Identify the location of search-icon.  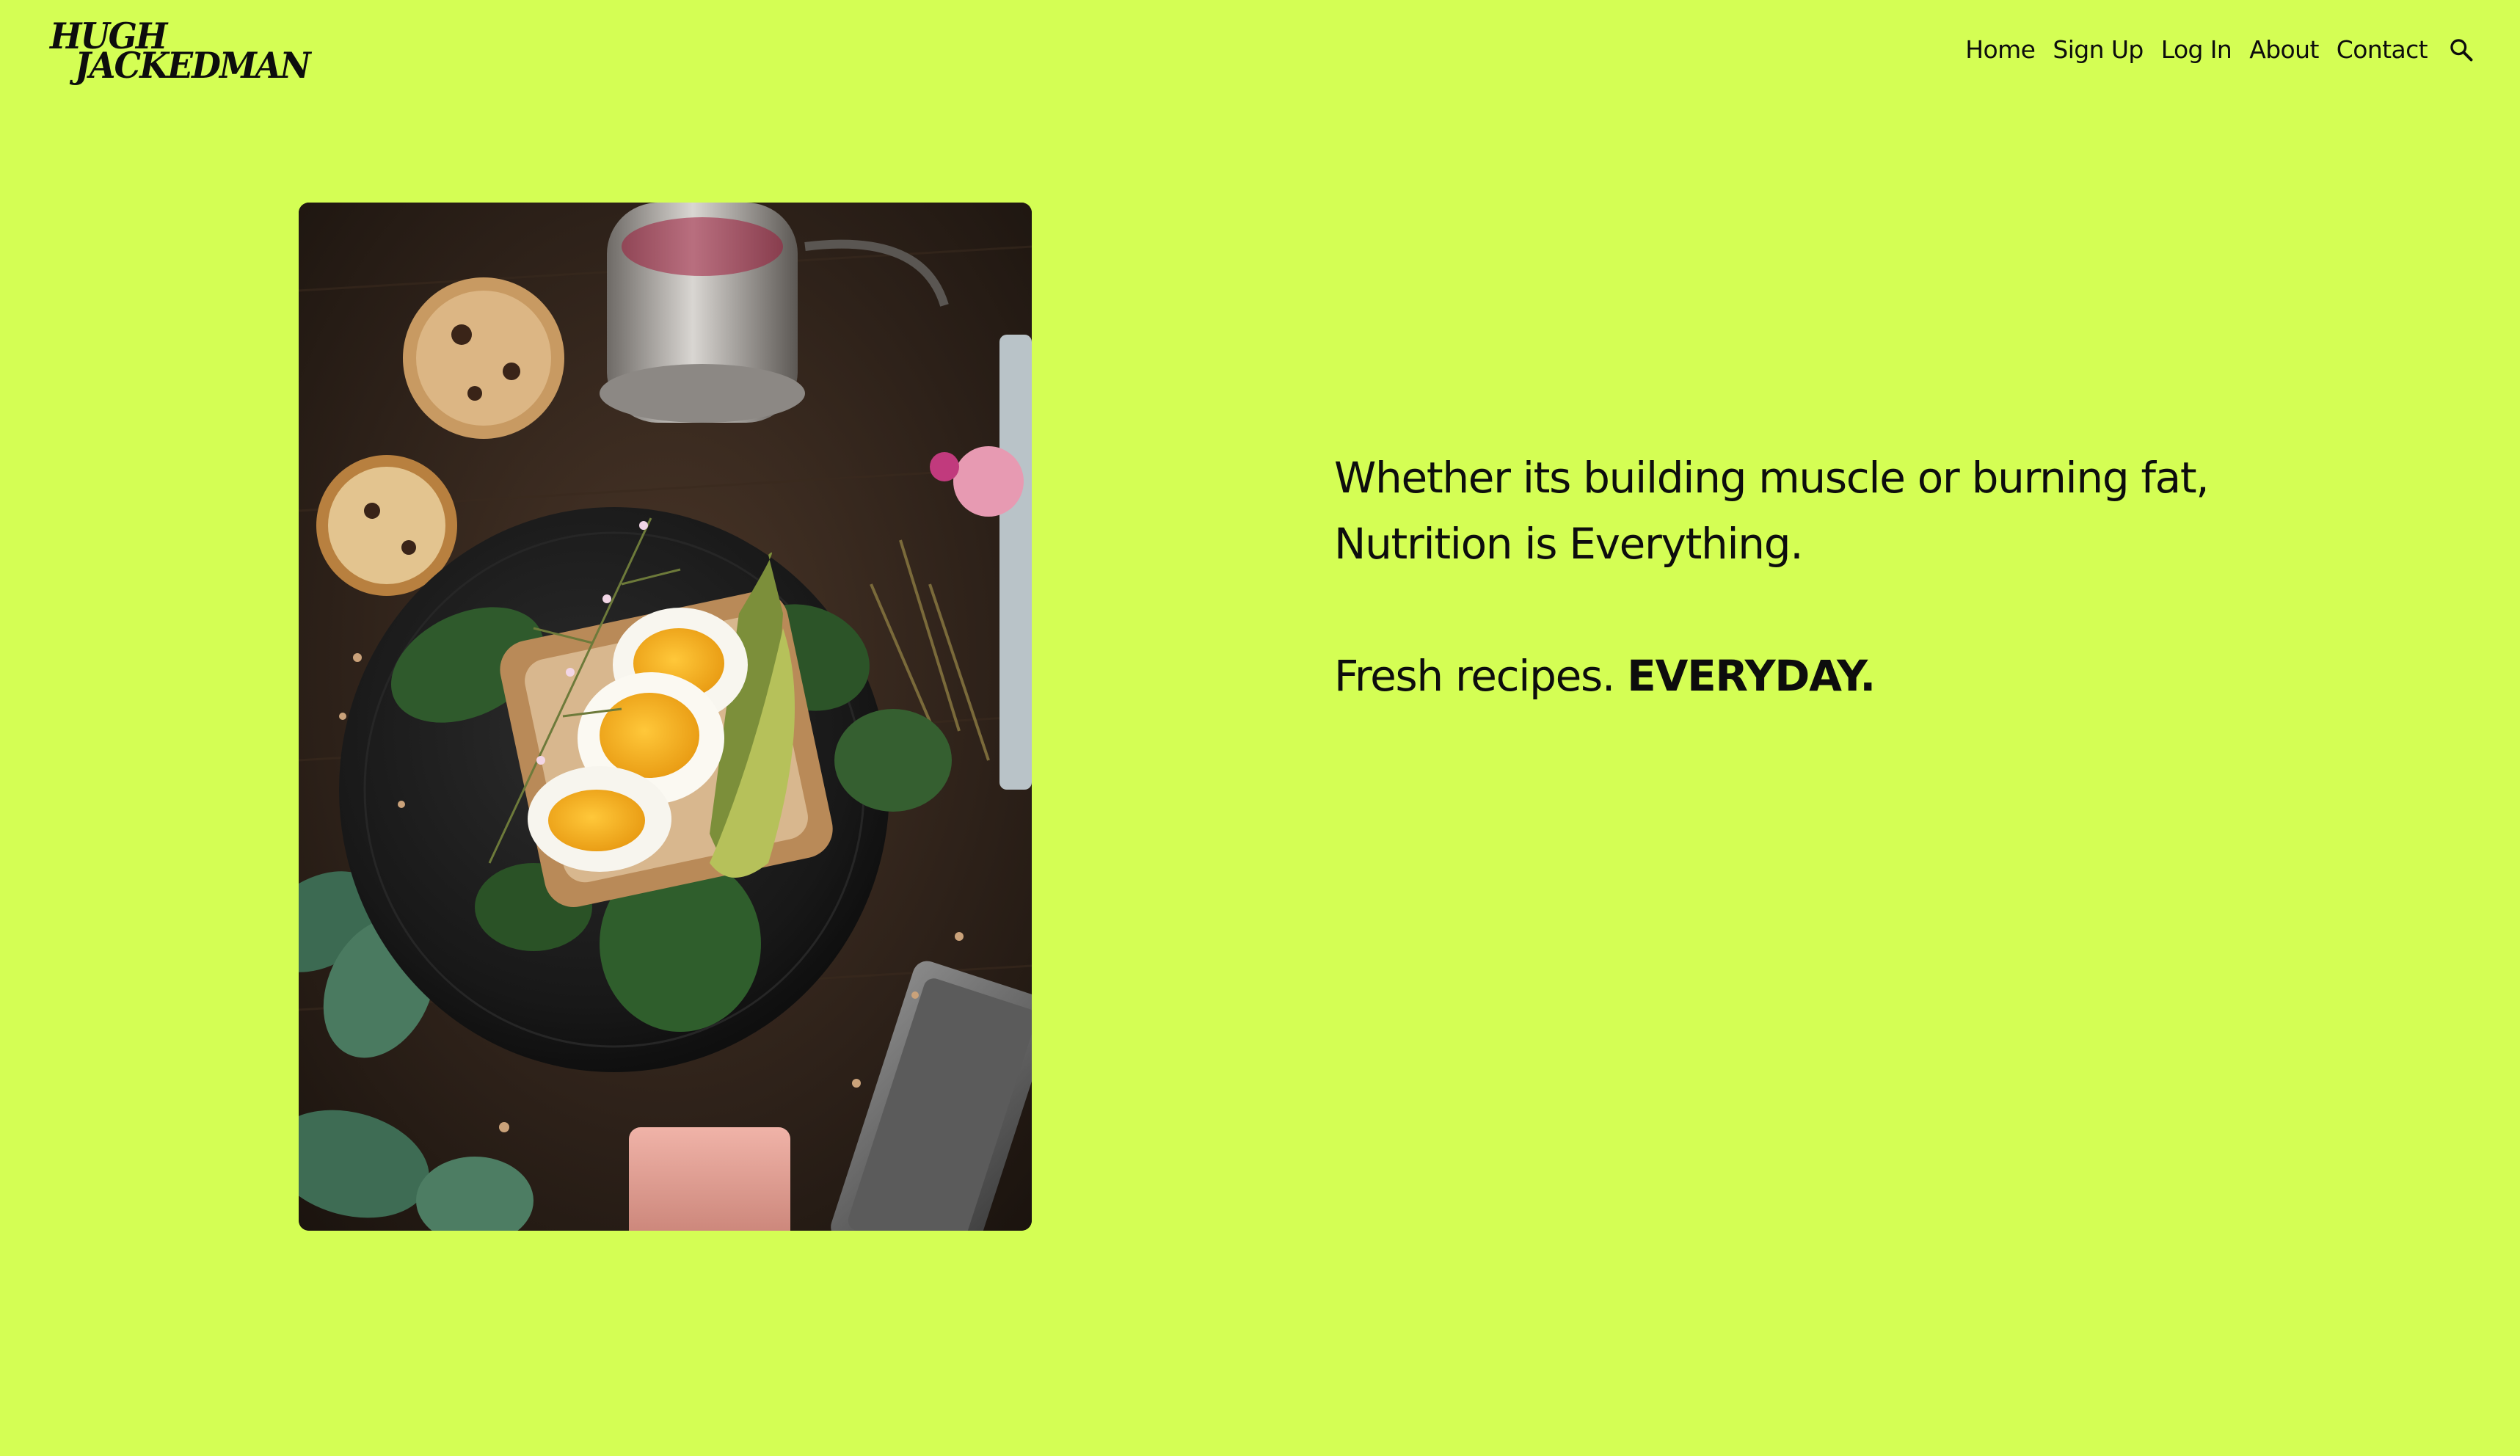
(2461, 51).